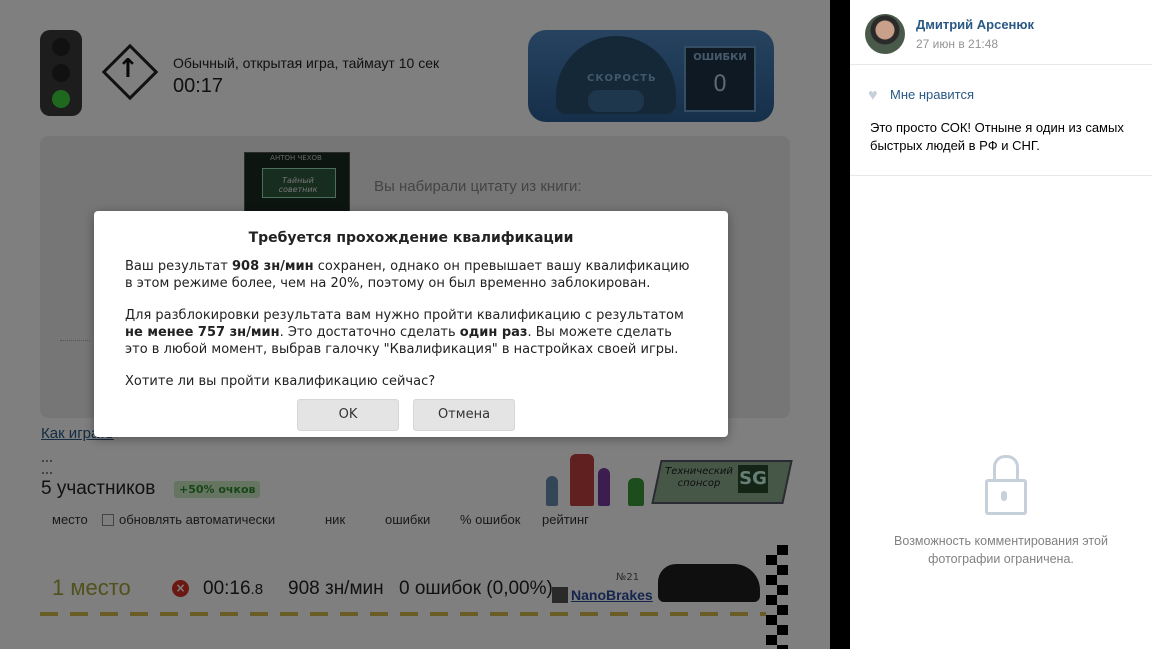  What do you see at coordinates (369, 332) in the screenshot?
I see `dialog-text: . Это достаточно сделать` at bounding box center [369, 332].